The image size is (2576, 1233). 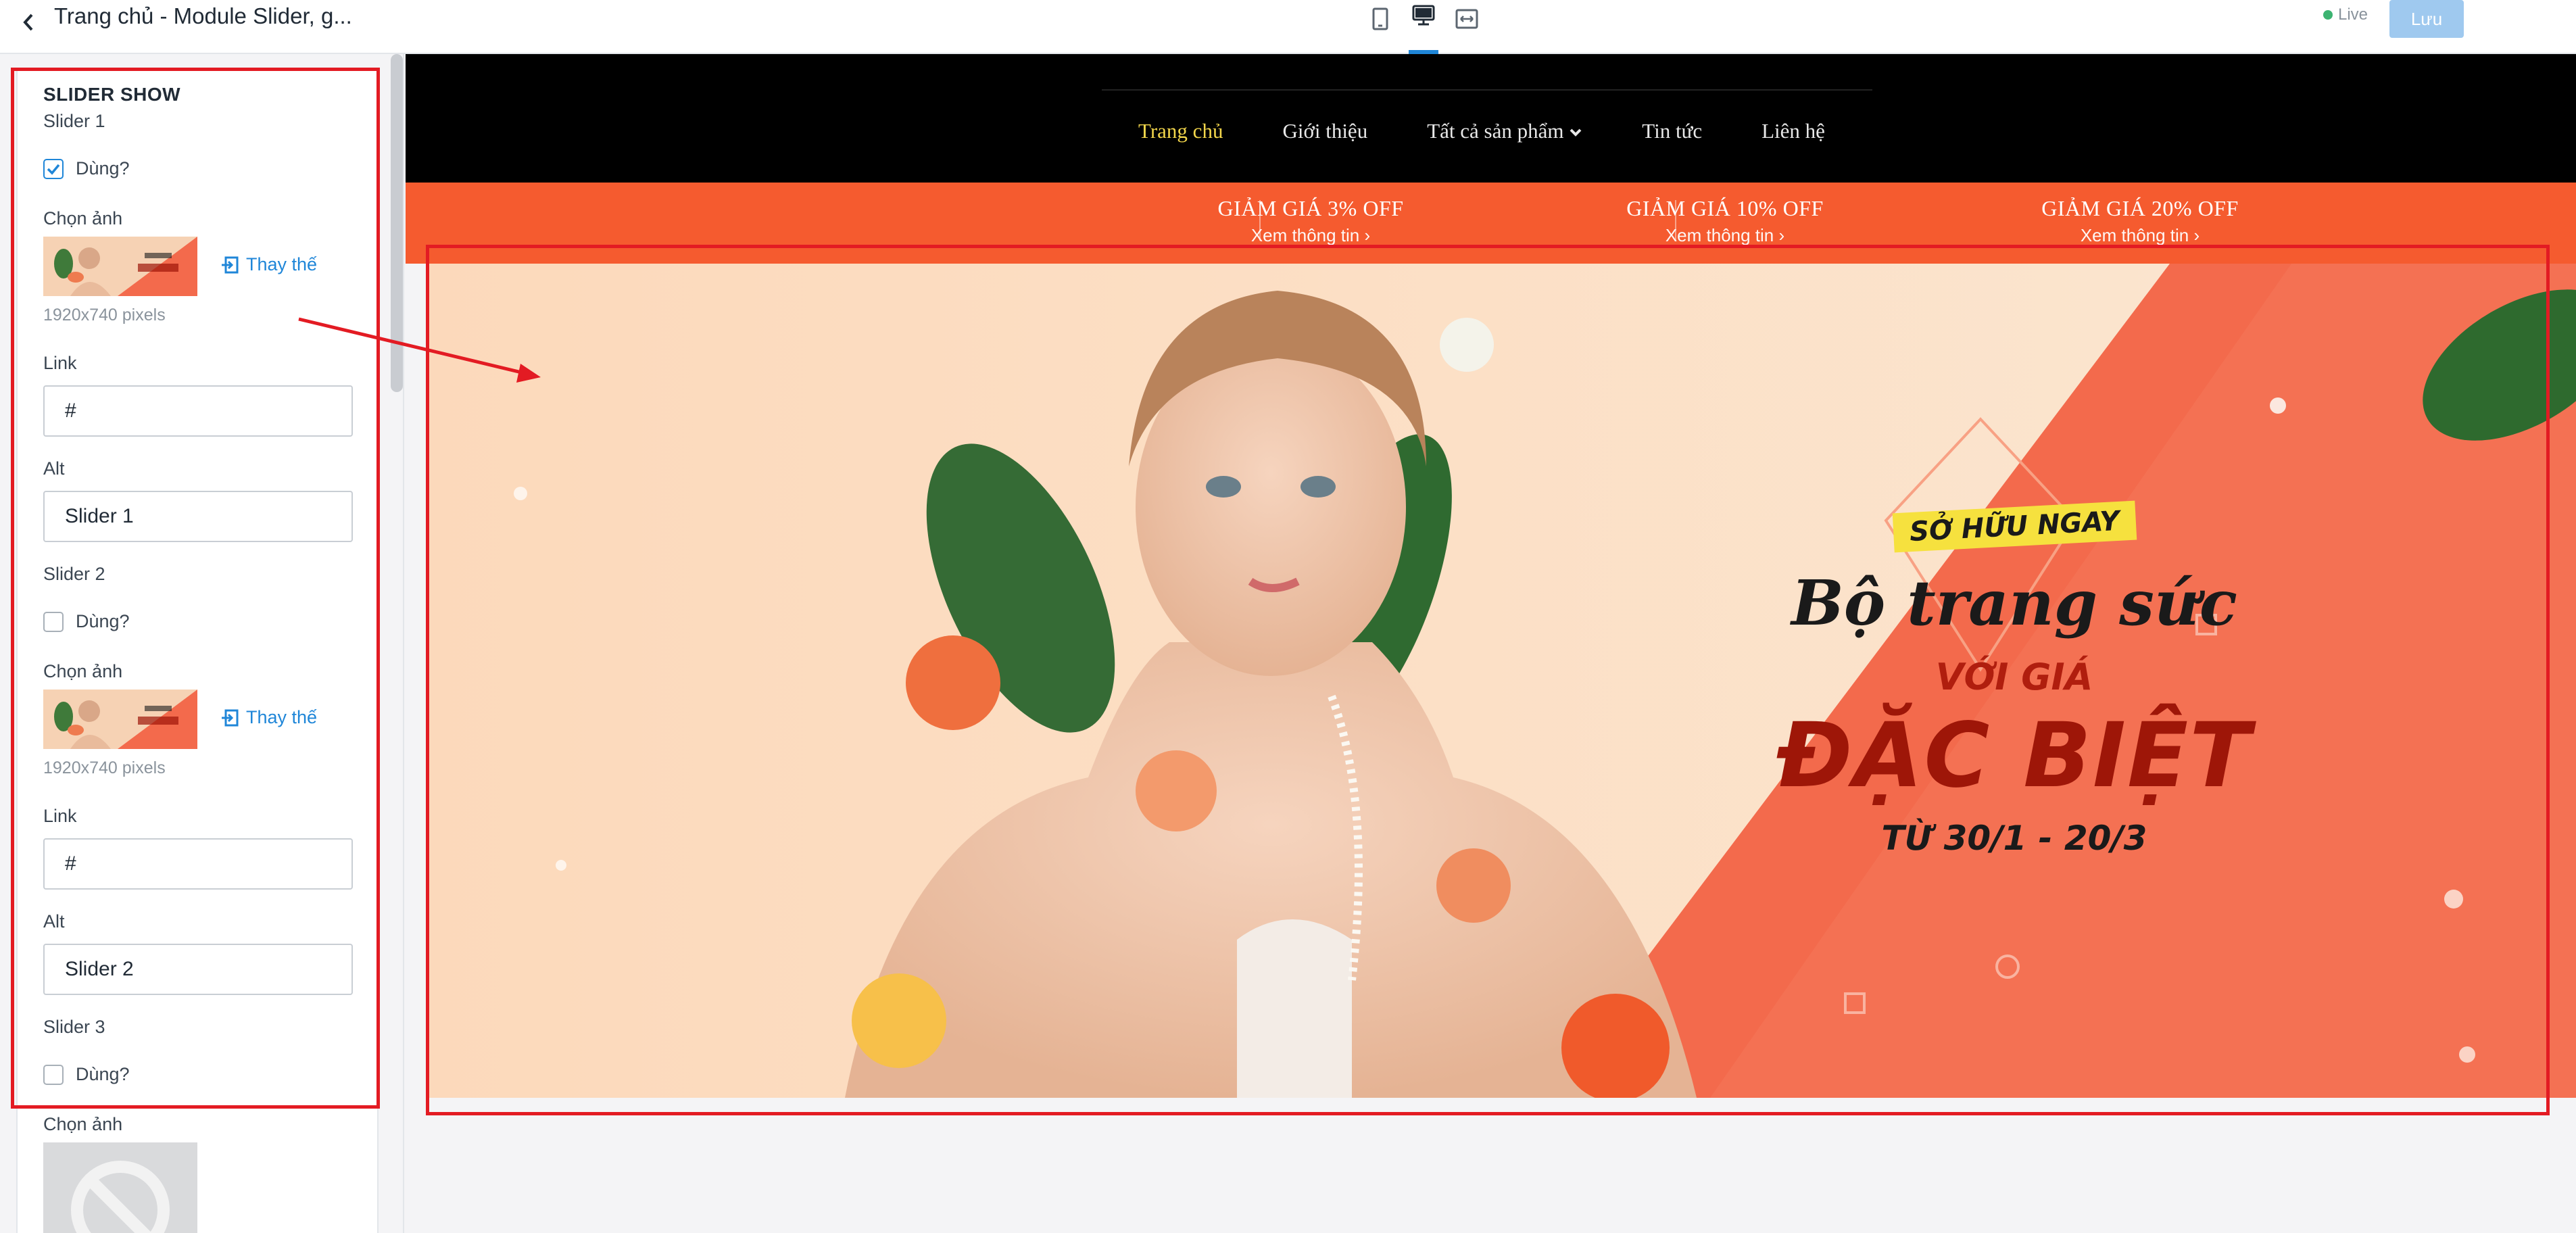 What do you see at coordinates (74, 1027) in the screenshot?
I see `slider-3-heading: Slider 3` at bounding box center [74, 1027].